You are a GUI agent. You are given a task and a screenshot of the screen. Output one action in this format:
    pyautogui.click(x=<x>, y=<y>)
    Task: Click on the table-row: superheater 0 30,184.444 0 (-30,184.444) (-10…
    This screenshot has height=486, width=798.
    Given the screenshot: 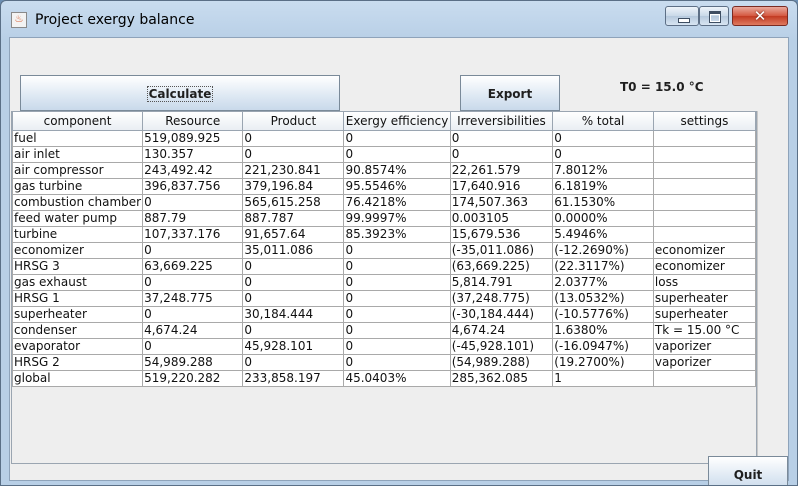 What is the action you would take?
    pyautogui.click(x=384, y=314)
    